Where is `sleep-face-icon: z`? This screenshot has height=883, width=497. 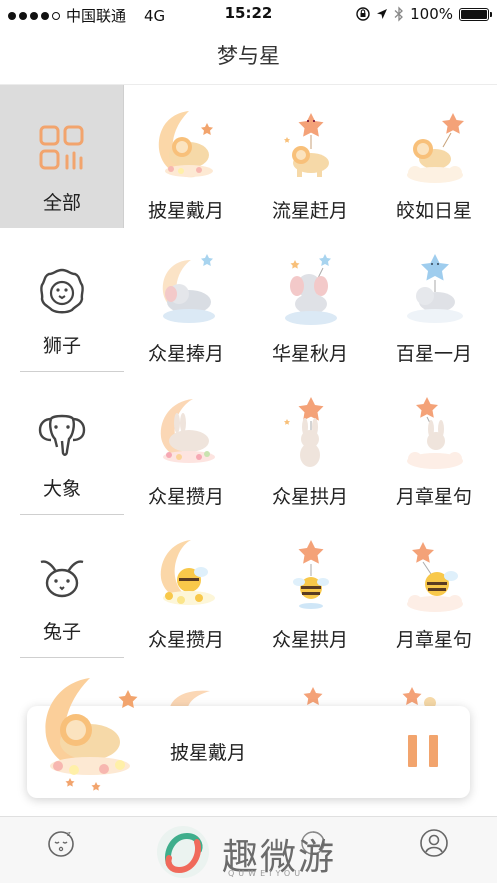 sleep-face-icon: z is located at coordinates (62, 843).